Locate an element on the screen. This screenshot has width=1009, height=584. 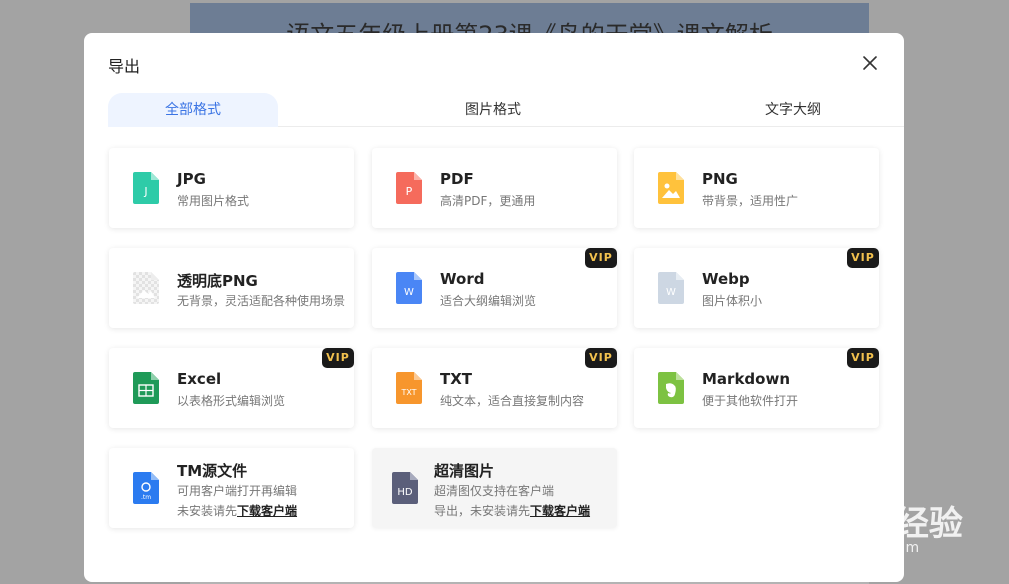
format-card-markdown: Markdown 便于其他软件打开 VIP is located at coordinates (756, 388).